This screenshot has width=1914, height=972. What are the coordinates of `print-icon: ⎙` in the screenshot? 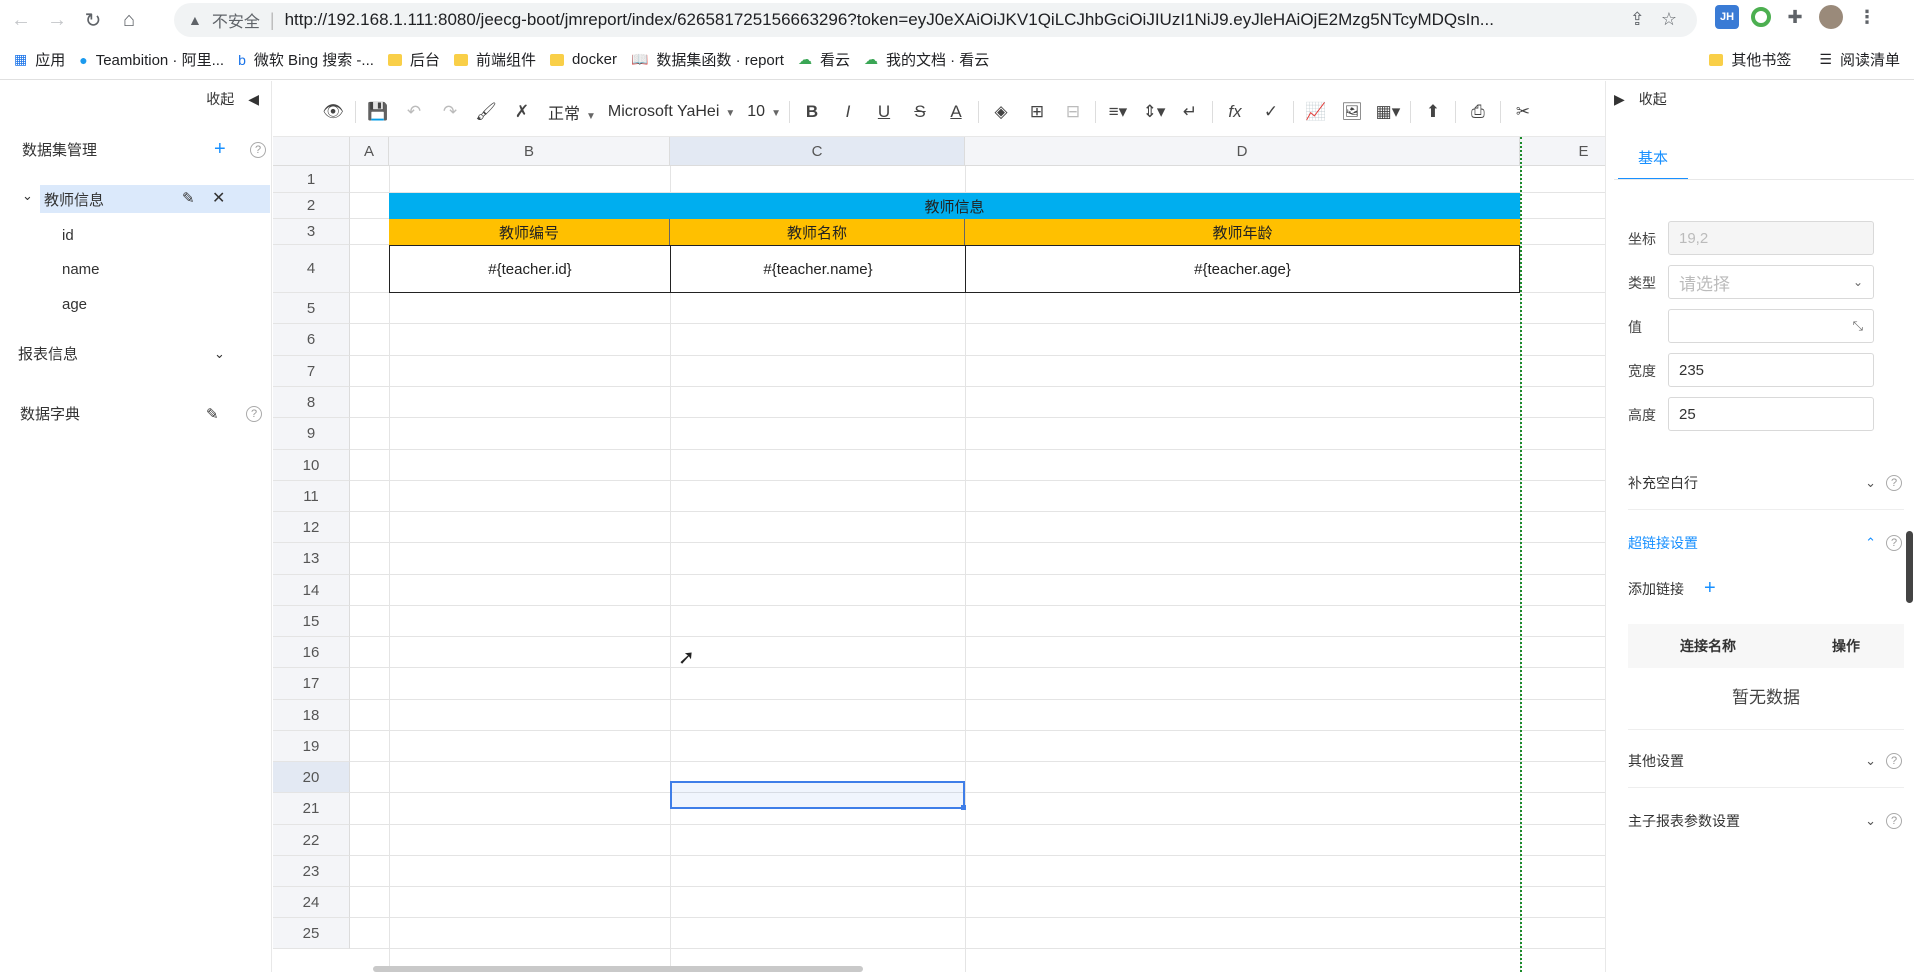 It's located at (1478, 112).